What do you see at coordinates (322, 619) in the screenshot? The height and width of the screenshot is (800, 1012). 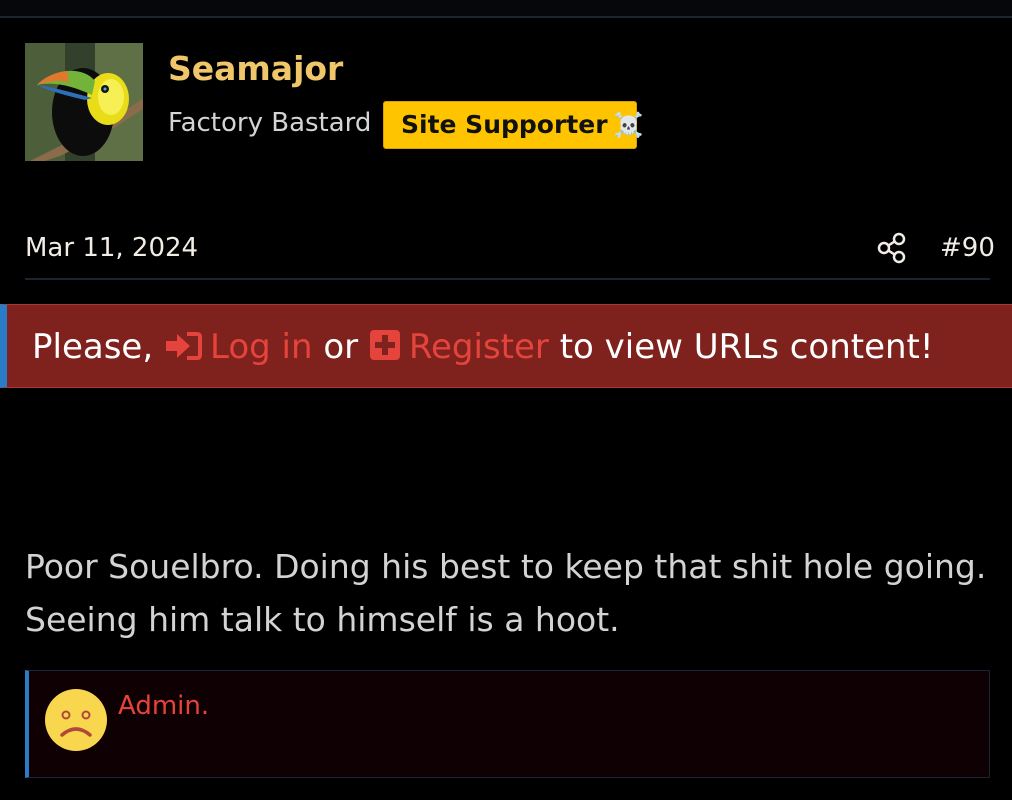 I see `message-line: Seeing him talk to himself is a hoot.` at bounding box center [322, 619].